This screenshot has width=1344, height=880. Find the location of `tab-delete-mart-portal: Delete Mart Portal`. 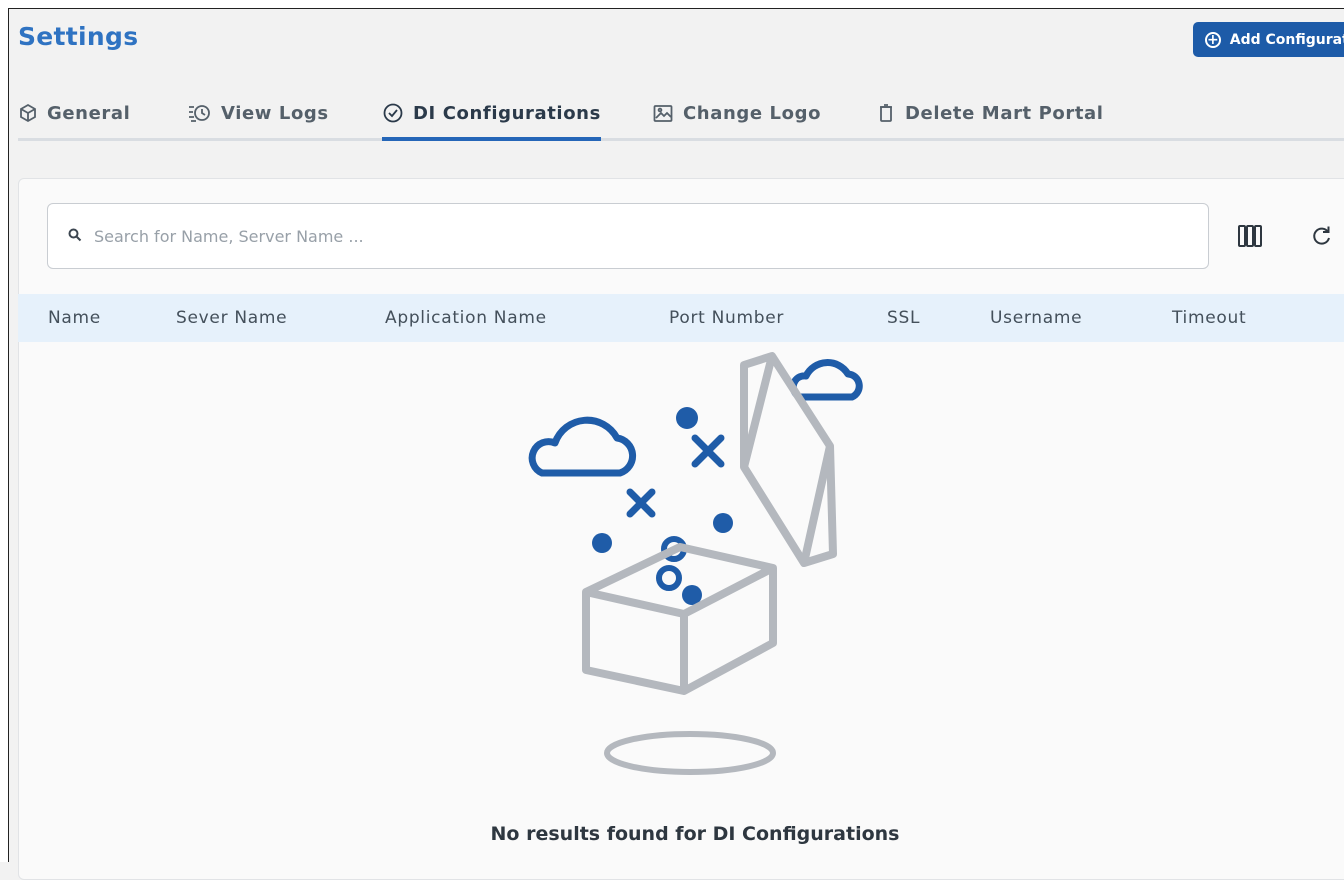

tab-delete-mart-portal: Delete Mart Portal is located at coordinates (990, 113).